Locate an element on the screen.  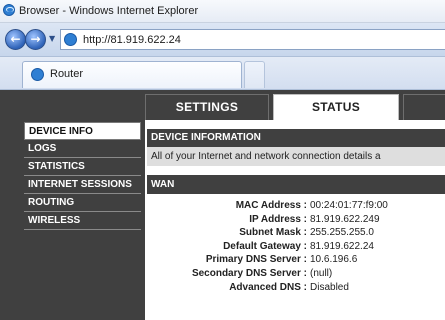
address-url: http://81.919.622.24 is located at coordinates (132, 40).